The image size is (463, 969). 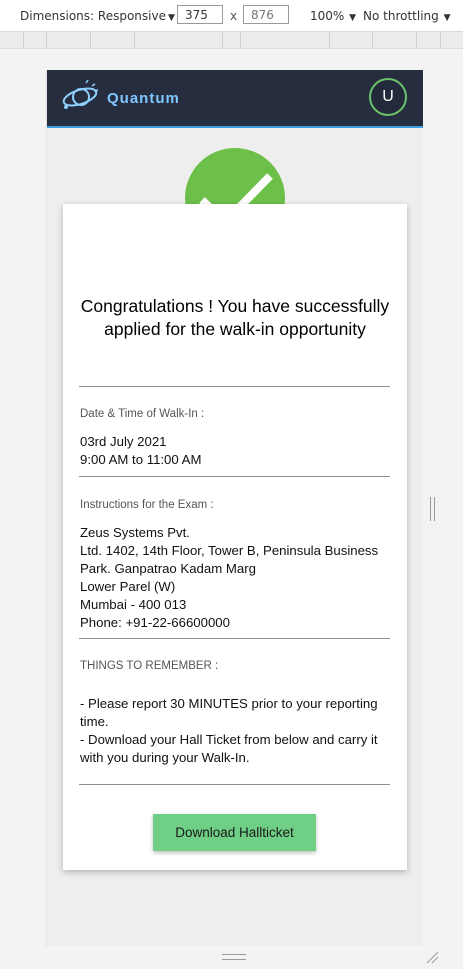 What do you see at coordinates (142, 414) in the screenshot?
I see `walkin-datetime-label: Date & Time of Walk-In :` at bounding box center [142, 414].